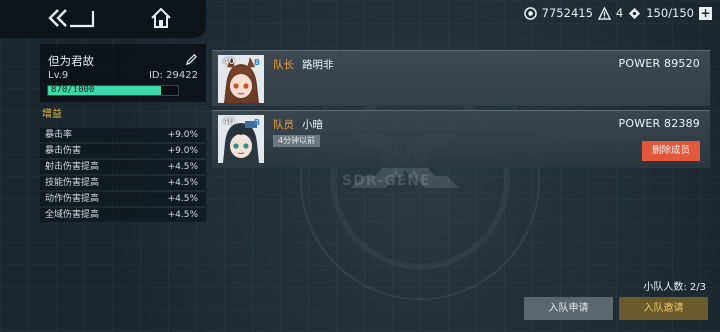 This screenshot has width=720, height=332. Describe the element at coordinates (297, 141) in the screenshot. I see `last-online-badge: 4分钟以前` at that location.